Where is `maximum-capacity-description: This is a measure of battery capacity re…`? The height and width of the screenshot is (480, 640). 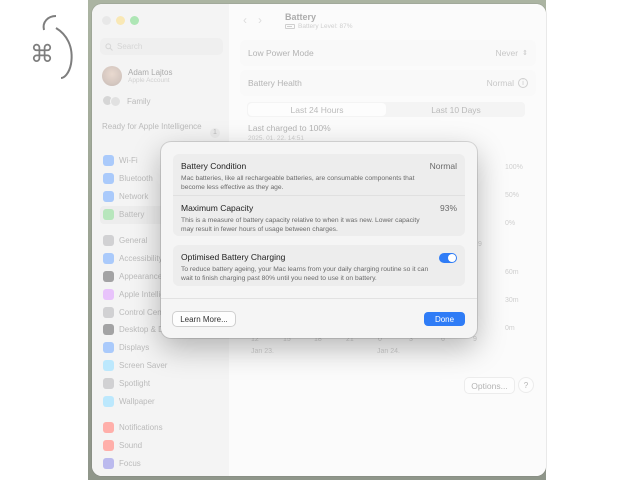
maximum-capacity-description: This is a measure of battery capacity re… is located at coordinates (300, 225).